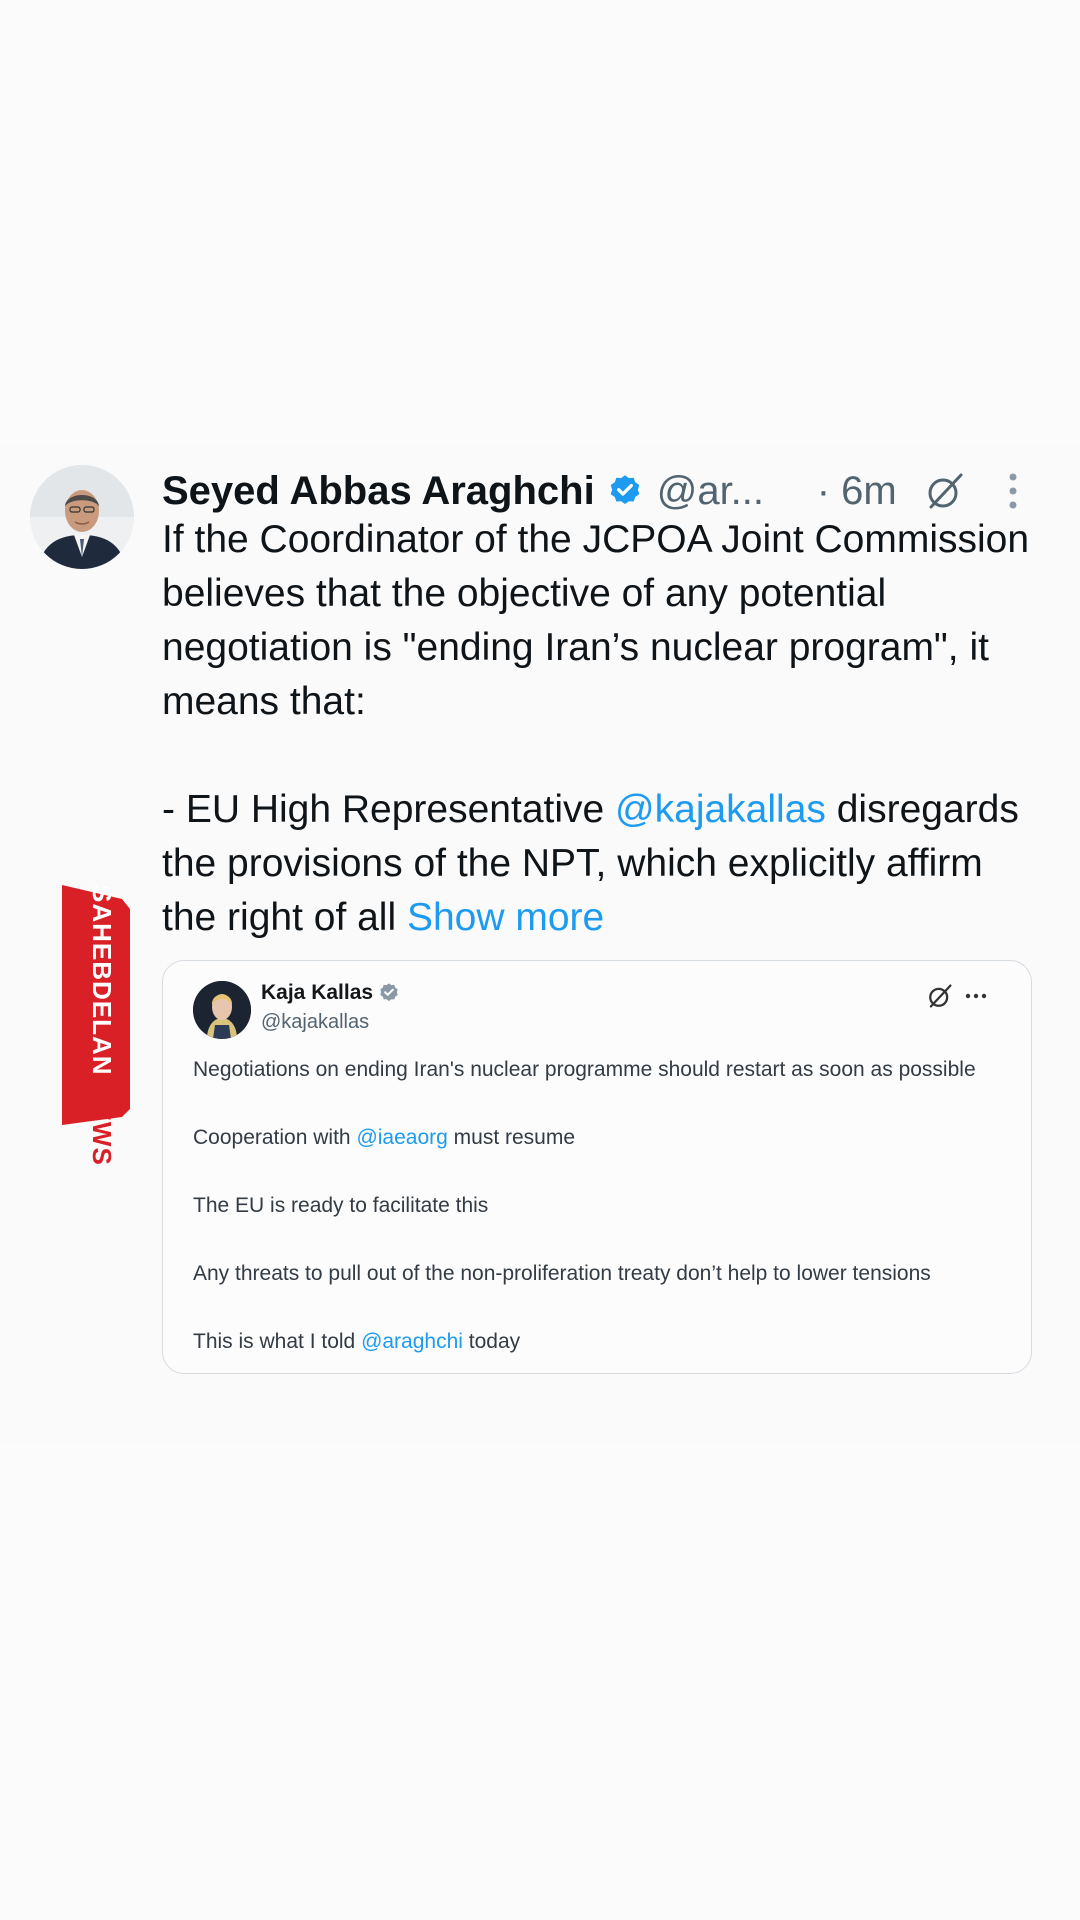  I want to click on tweet-text-segment: - EU High Representative, so click(389, 809).